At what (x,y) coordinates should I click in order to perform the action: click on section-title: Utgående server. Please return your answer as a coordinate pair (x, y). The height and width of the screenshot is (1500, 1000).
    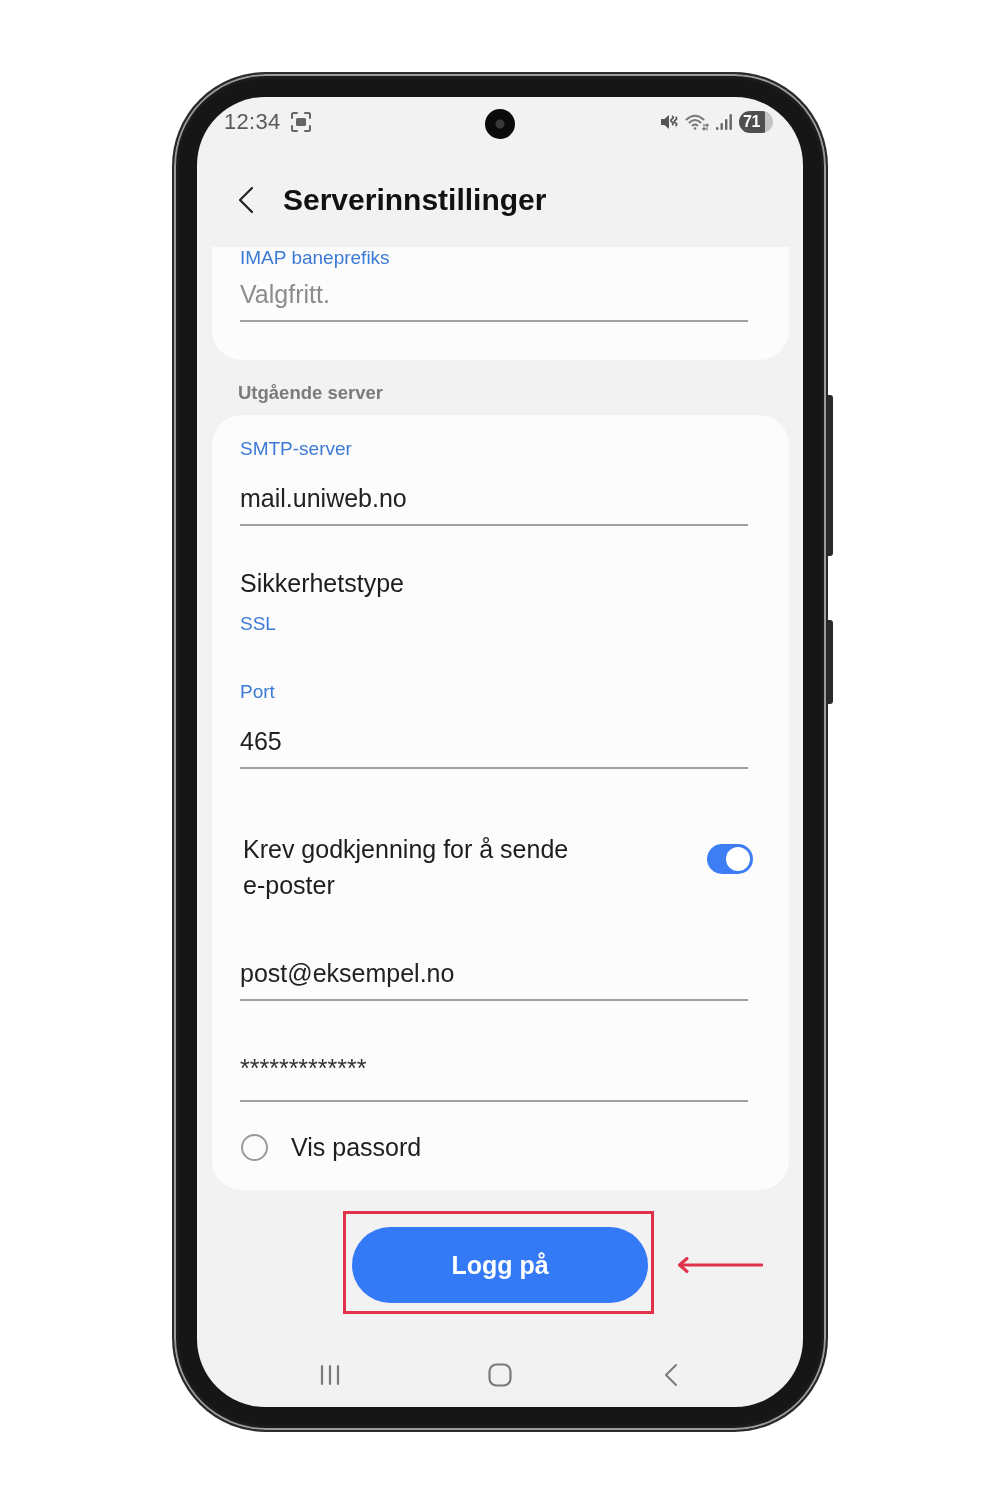
    Looking at the image, I should click on (310, 393).